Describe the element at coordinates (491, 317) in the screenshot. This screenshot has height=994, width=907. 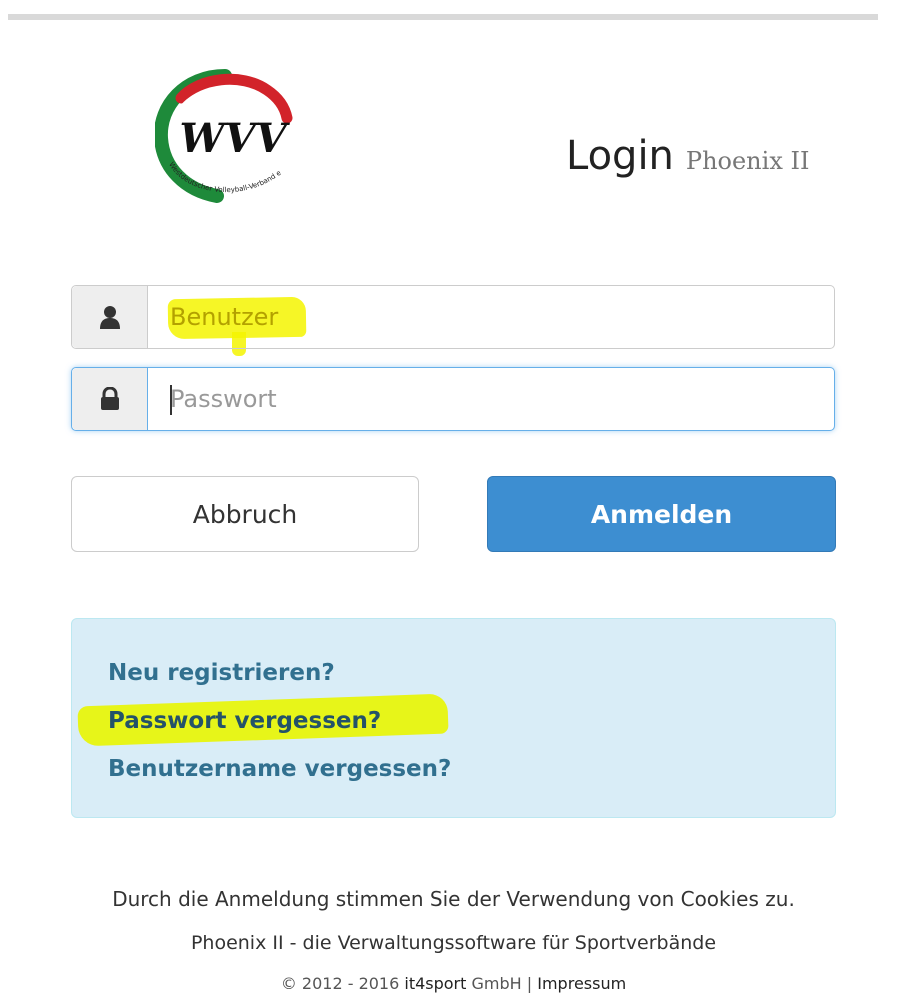
I see `username-input` at that location.